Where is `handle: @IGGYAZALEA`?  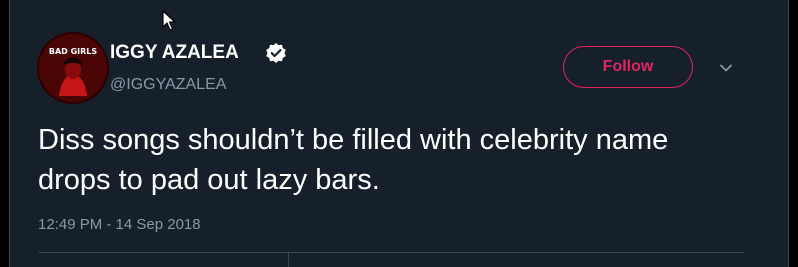
handle: @IGGYAZALEA is located at coordinates (168, 85).